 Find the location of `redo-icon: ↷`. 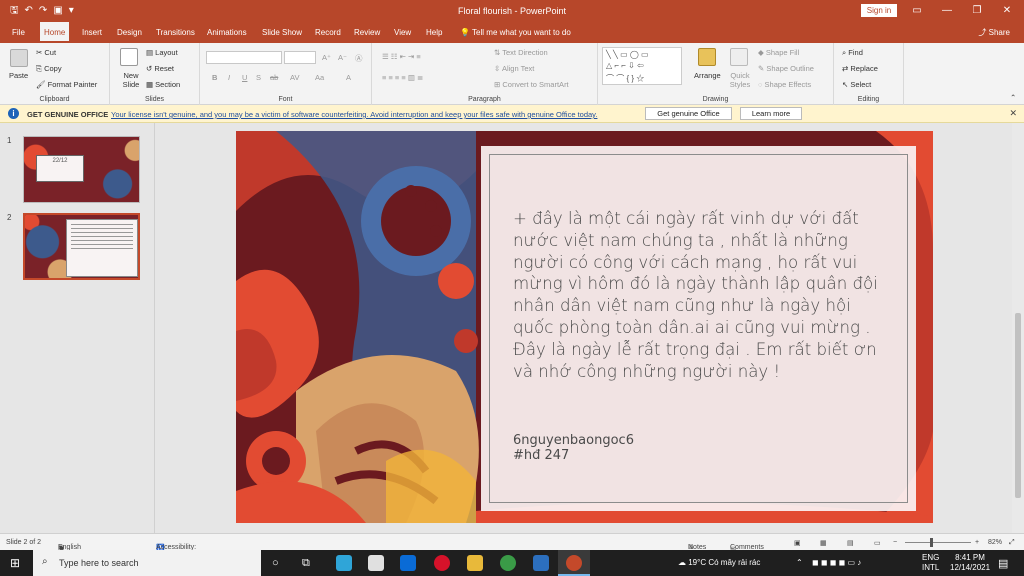

redo-icon: ↷ is located at coordinates (43, 11).